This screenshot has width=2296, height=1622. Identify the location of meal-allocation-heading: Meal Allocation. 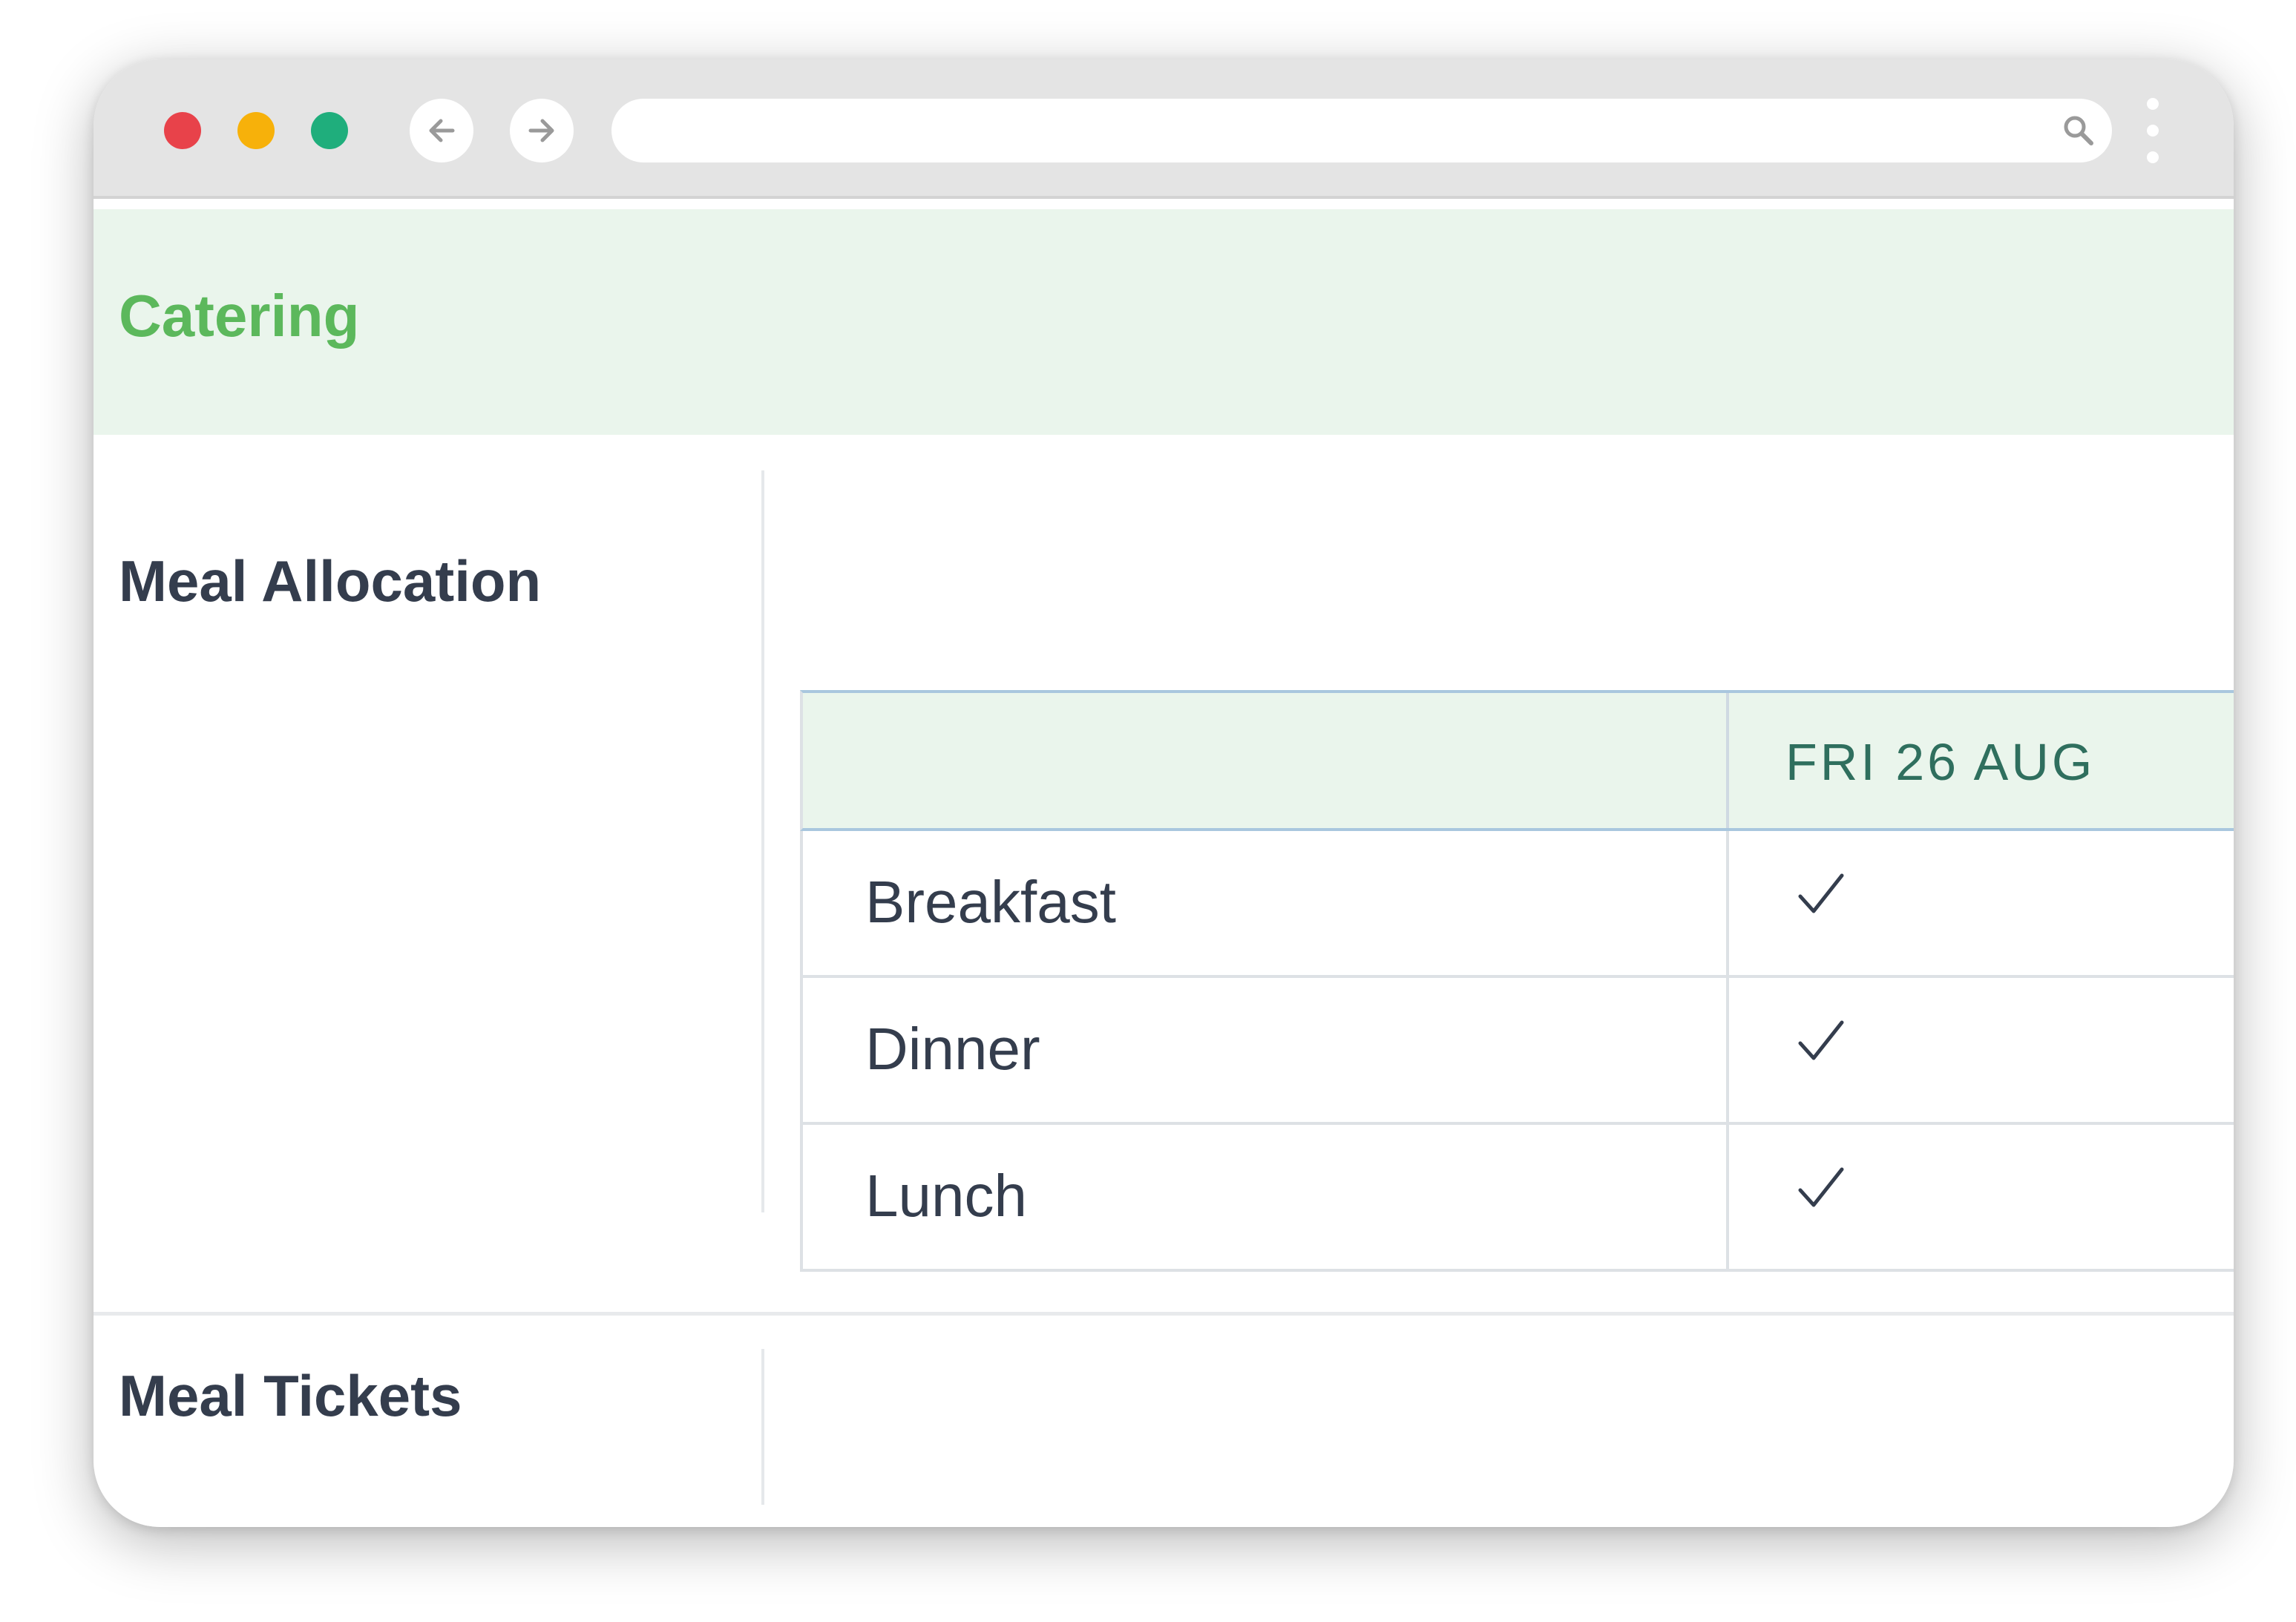
(330, 581).